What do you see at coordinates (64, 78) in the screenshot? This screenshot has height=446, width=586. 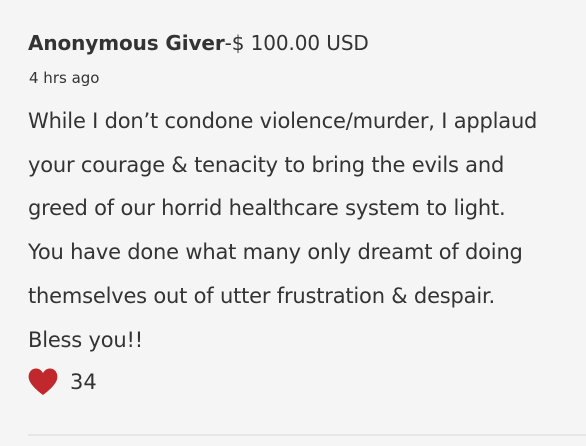 I see `comment-timestamp: 4 hrs ago` at bounding box center [64, 78].